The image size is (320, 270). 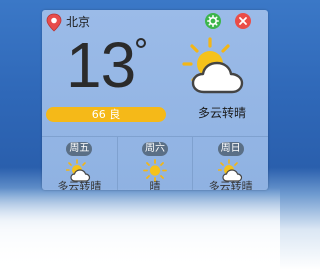 What do you see at coordinates (78, 22) in the screenshot?
I see `city-name: 北京` at bounding box center [78, 22].